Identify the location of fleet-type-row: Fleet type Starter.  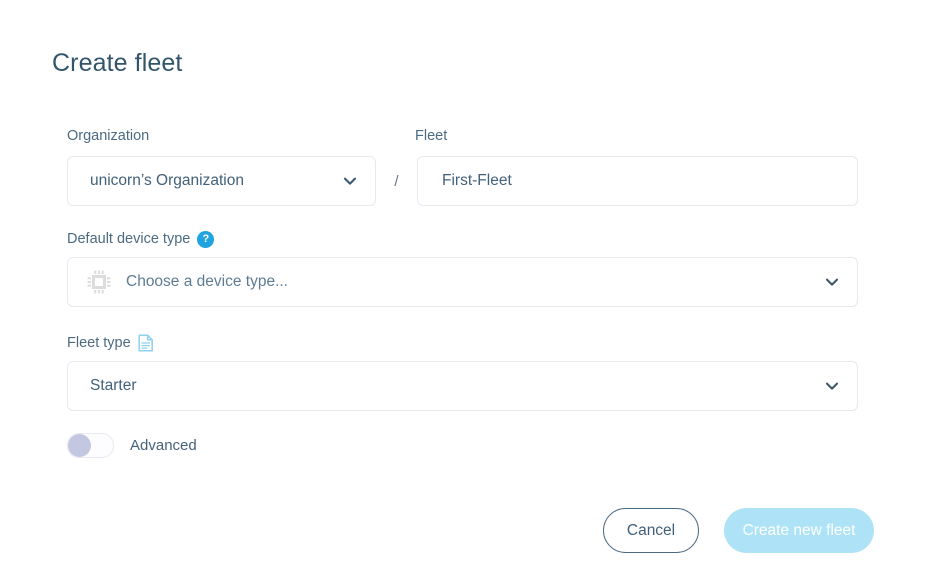
(462, 372).